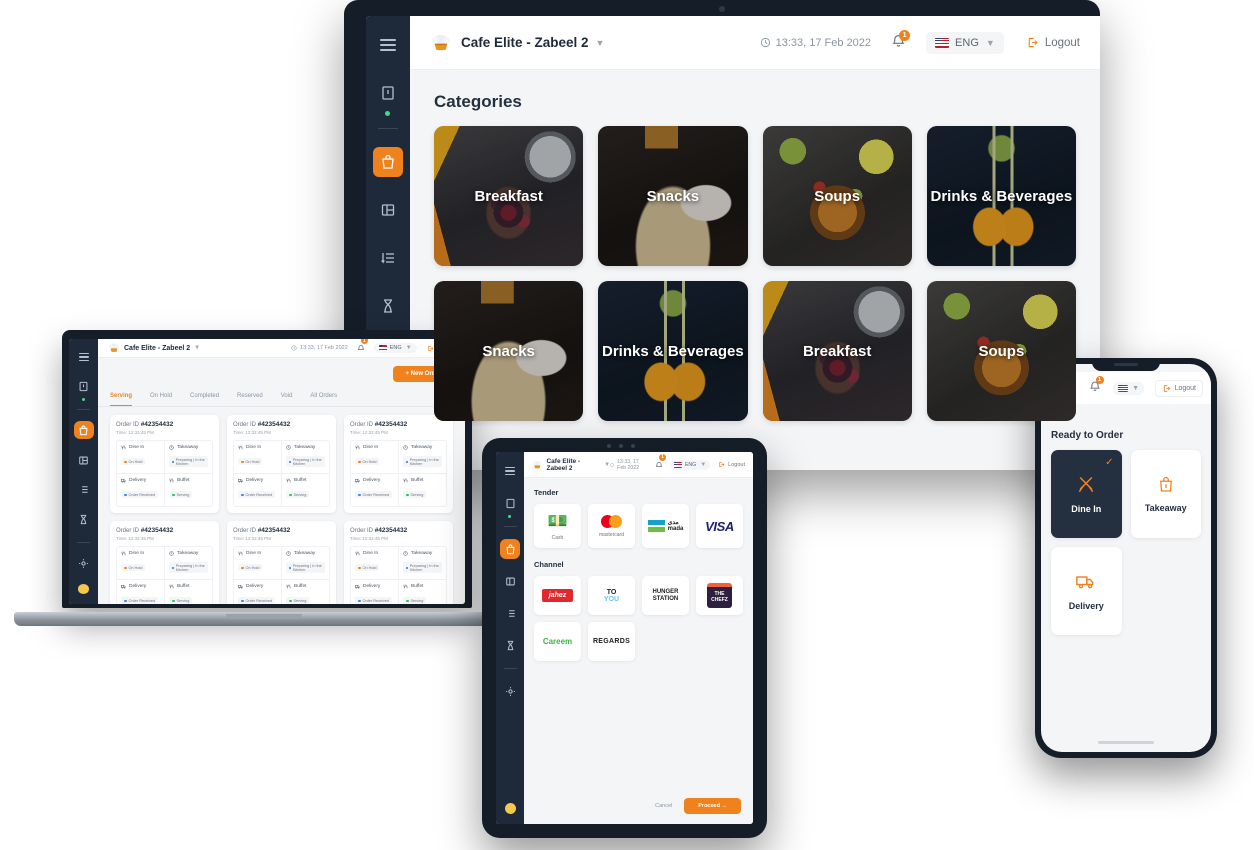 The width and height of the screenshot is (1254, 850). Describe the element at coordinates (1165, 494) in the screenshot. I see `order-mode-takeaway: Takeaway` at that location.